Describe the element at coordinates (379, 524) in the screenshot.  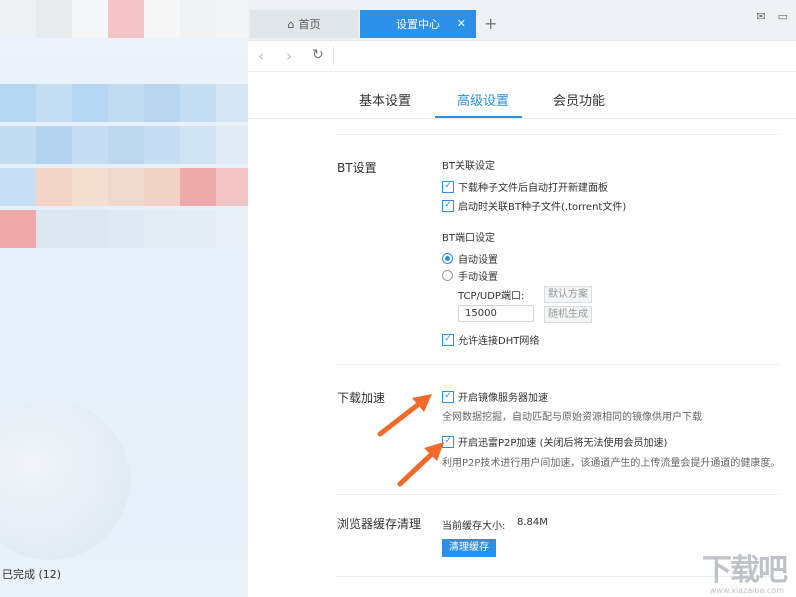
I see `browser-cache-title: 浏览器缓存清理` at that location.